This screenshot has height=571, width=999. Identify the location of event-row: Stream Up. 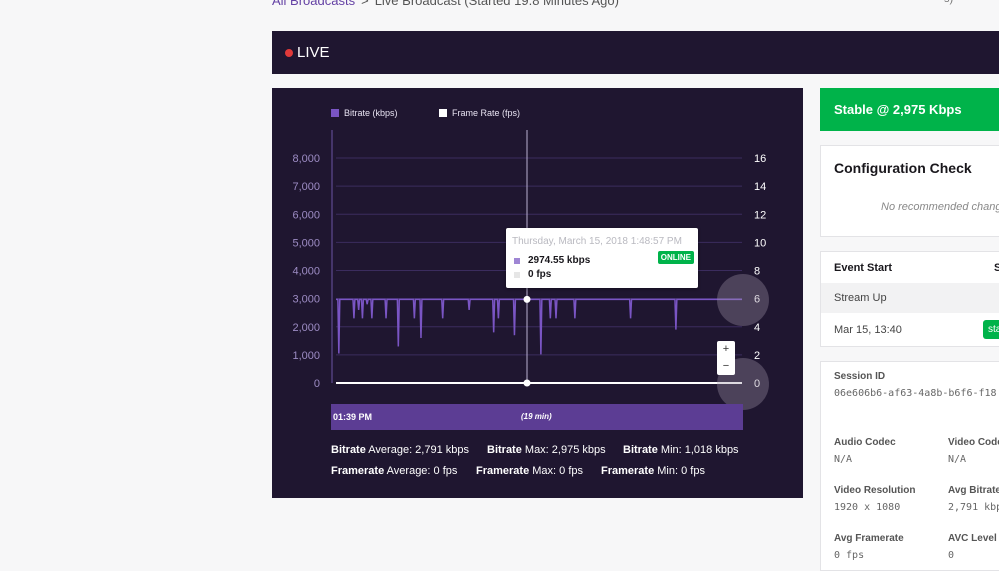
(910, 298).